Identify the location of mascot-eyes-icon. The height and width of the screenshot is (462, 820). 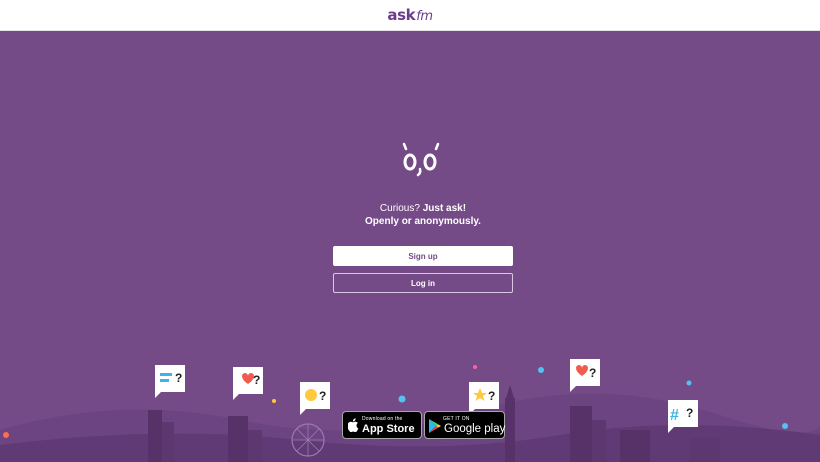
(421, 159).